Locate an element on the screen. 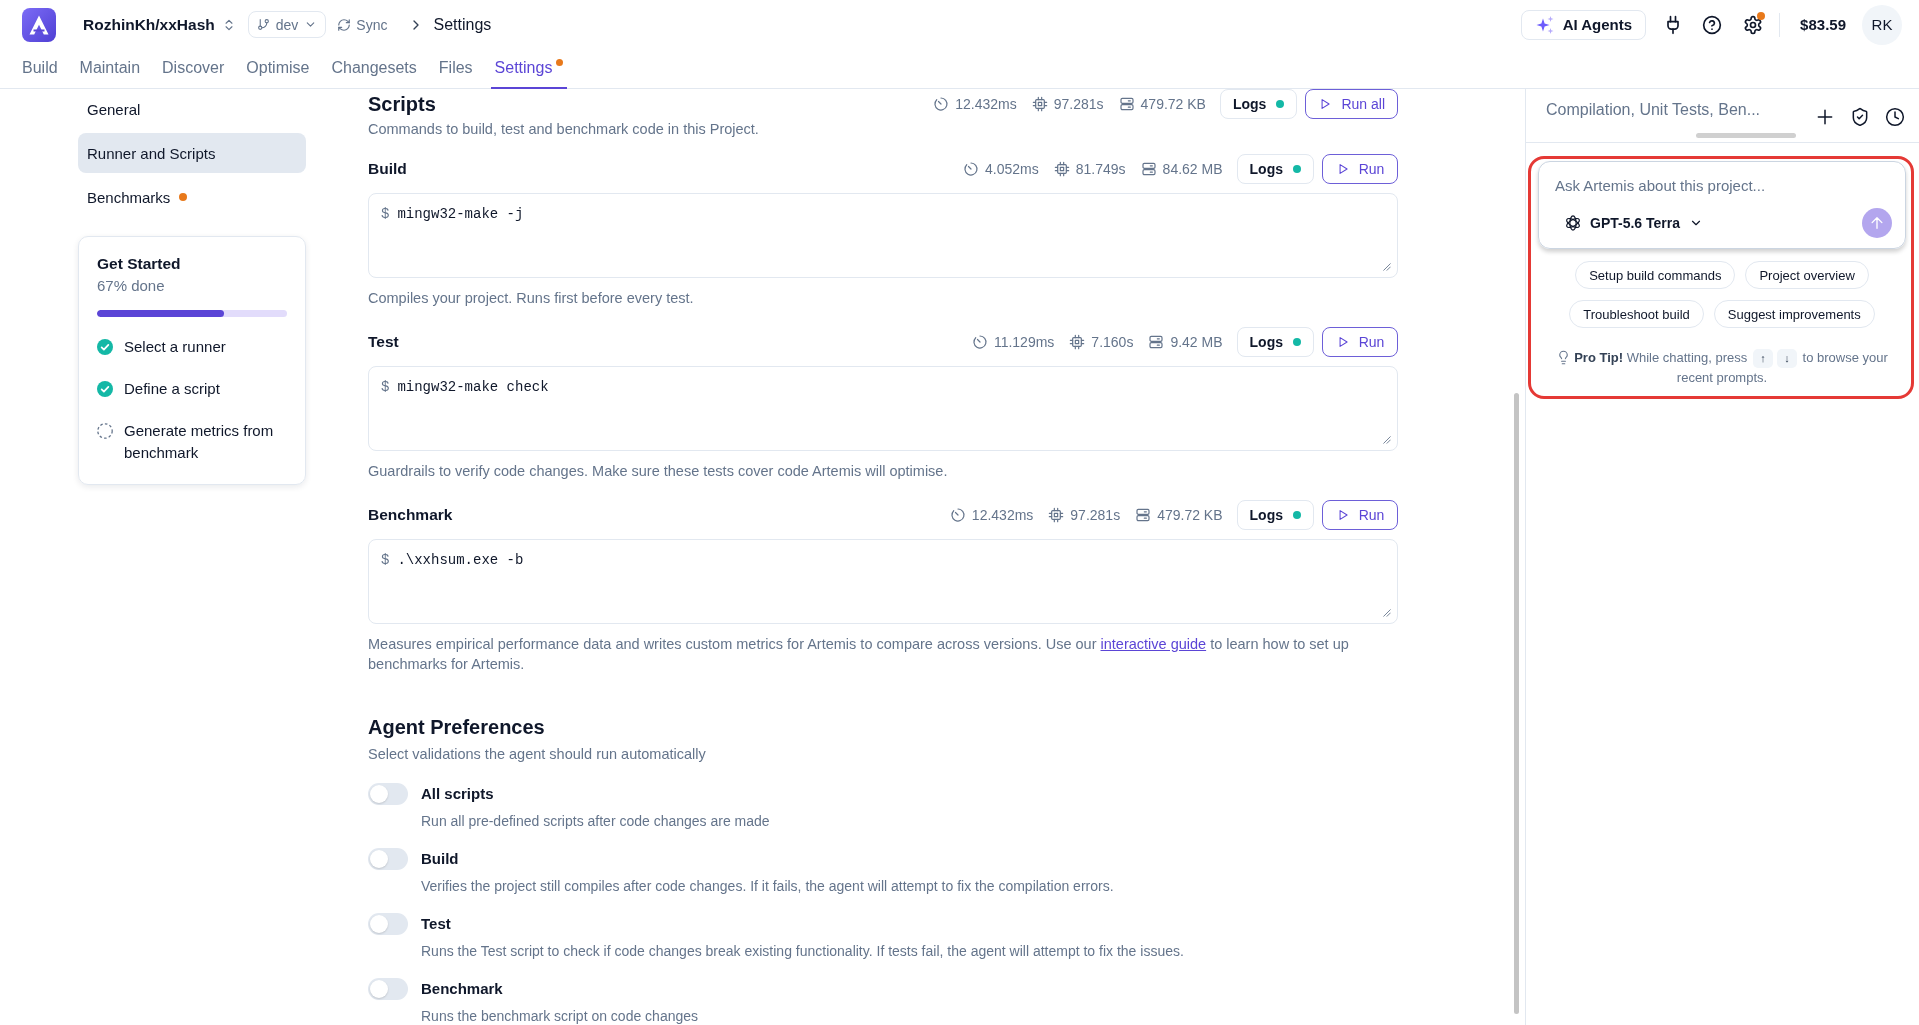  sidebar-item: Benchmarks is located at coordinates (192, 197).